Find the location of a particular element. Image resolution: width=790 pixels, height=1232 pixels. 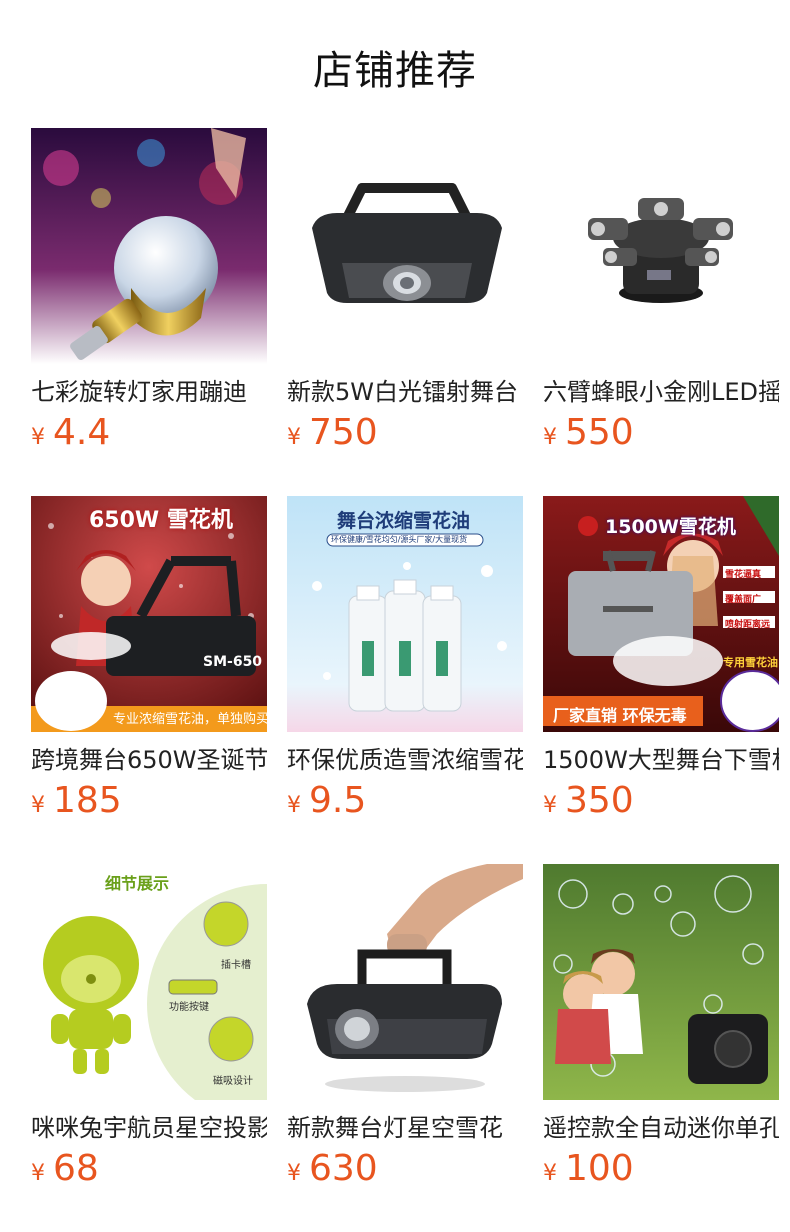

product-image-snow-fluid: 舞台浓缩雪花油 环保健康/雪花均匀/源头厂家/大量现货 is located at coordinates (405, 614).